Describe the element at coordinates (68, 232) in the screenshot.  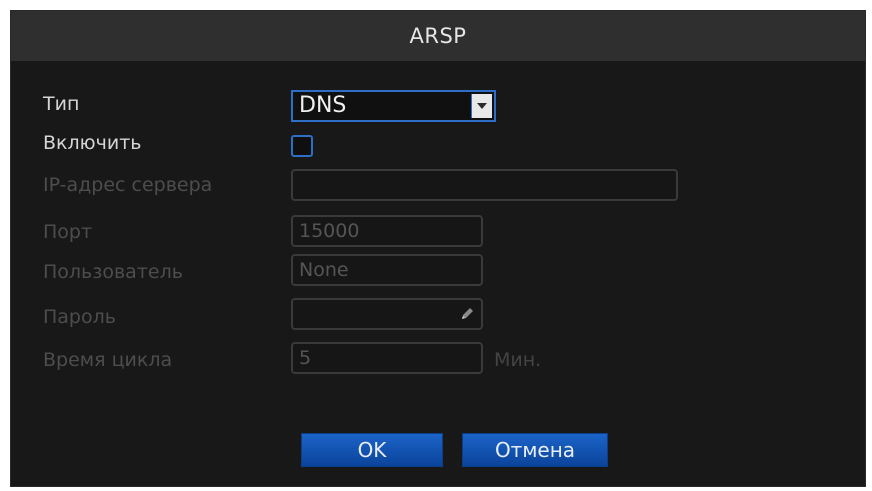
I see `port-label: Порт` at that location.